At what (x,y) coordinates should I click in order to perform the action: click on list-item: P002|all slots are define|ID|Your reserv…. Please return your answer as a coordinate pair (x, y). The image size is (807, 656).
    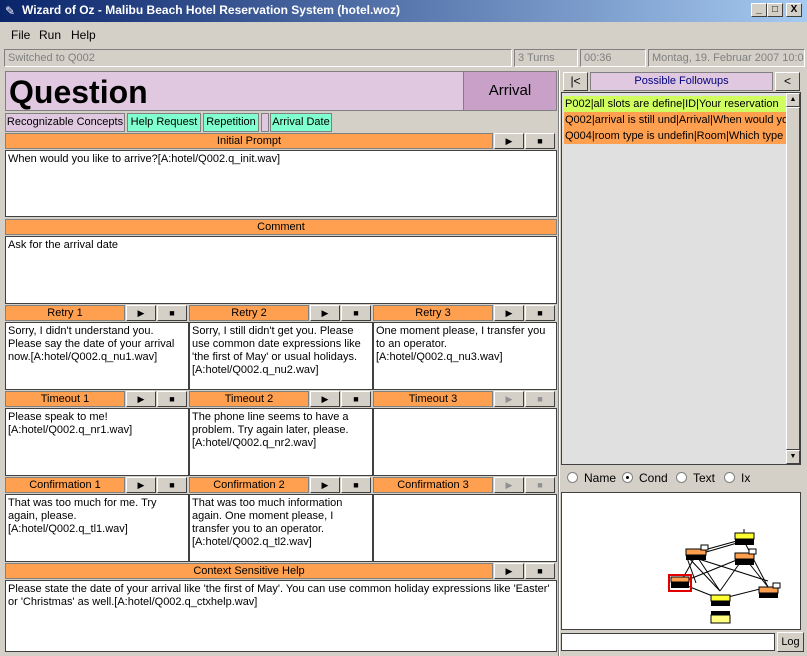
    Looking at the image, I should click on (676, 104).